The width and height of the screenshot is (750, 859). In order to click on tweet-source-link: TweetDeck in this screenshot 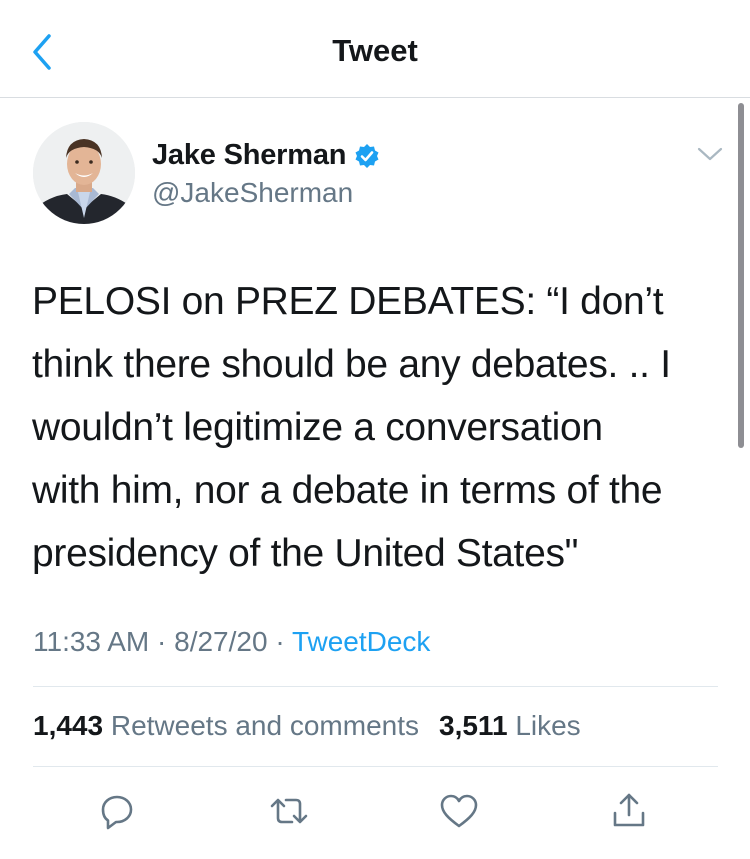, I will do `click(361, 641)`.